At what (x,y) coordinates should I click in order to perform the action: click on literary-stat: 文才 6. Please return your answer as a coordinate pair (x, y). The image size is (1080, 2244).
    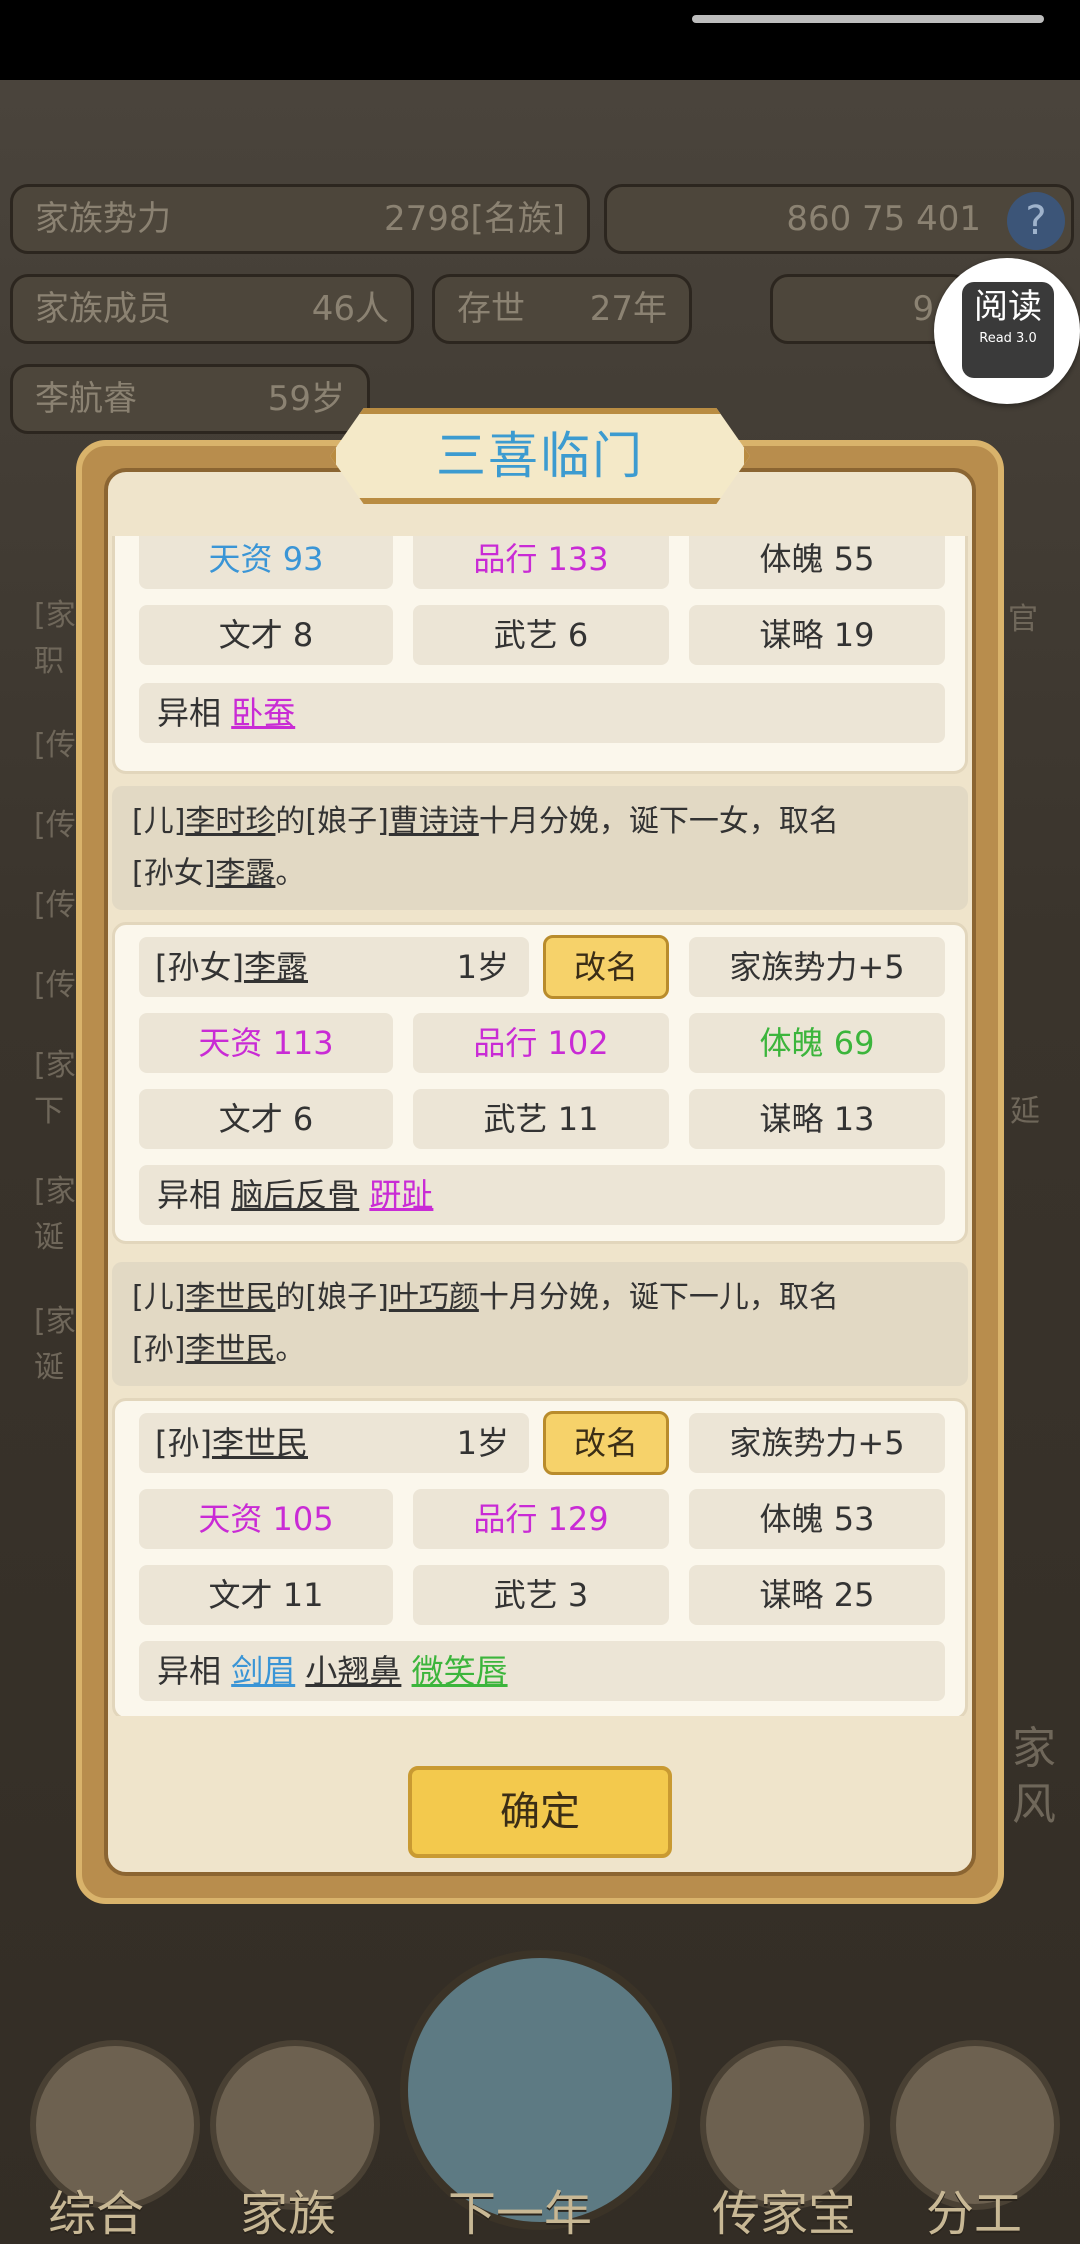
    Looking at the image, I should click on (266, 1119).